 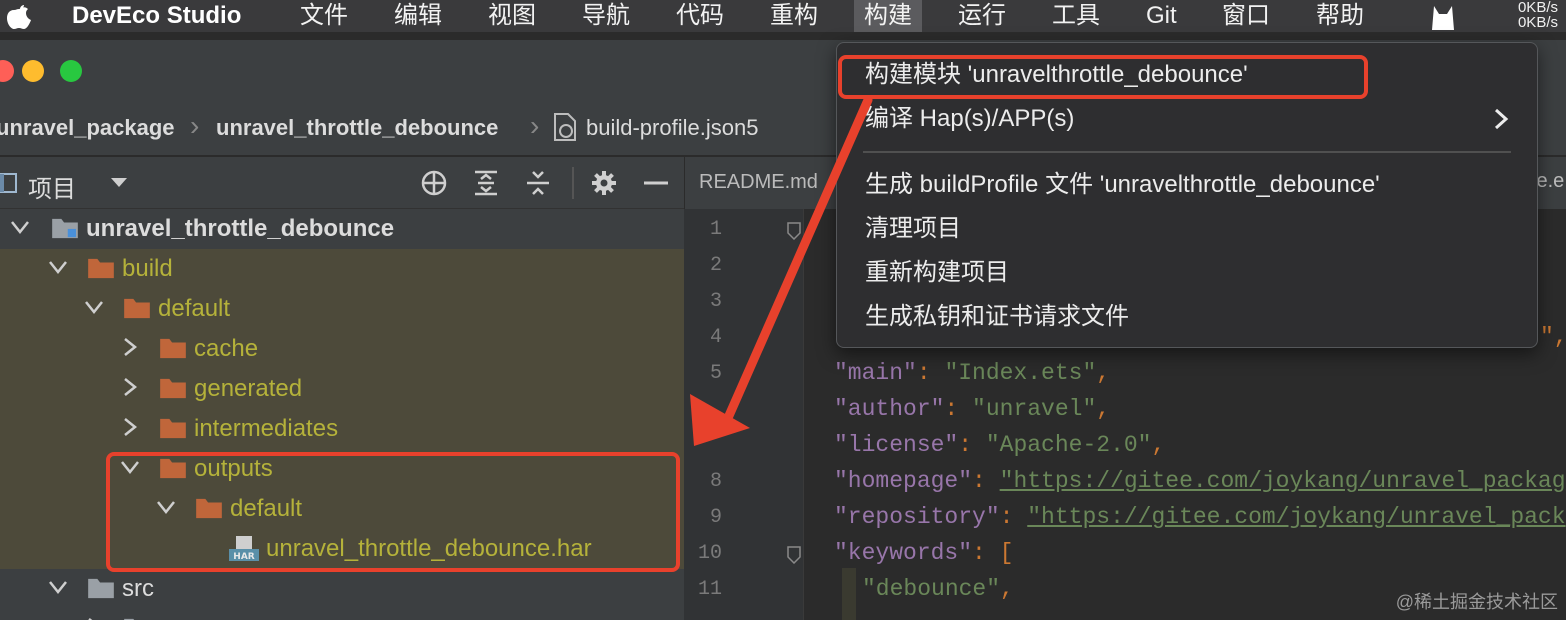 I want to click on minimize-panel-icon, so click(x=656, y=183).